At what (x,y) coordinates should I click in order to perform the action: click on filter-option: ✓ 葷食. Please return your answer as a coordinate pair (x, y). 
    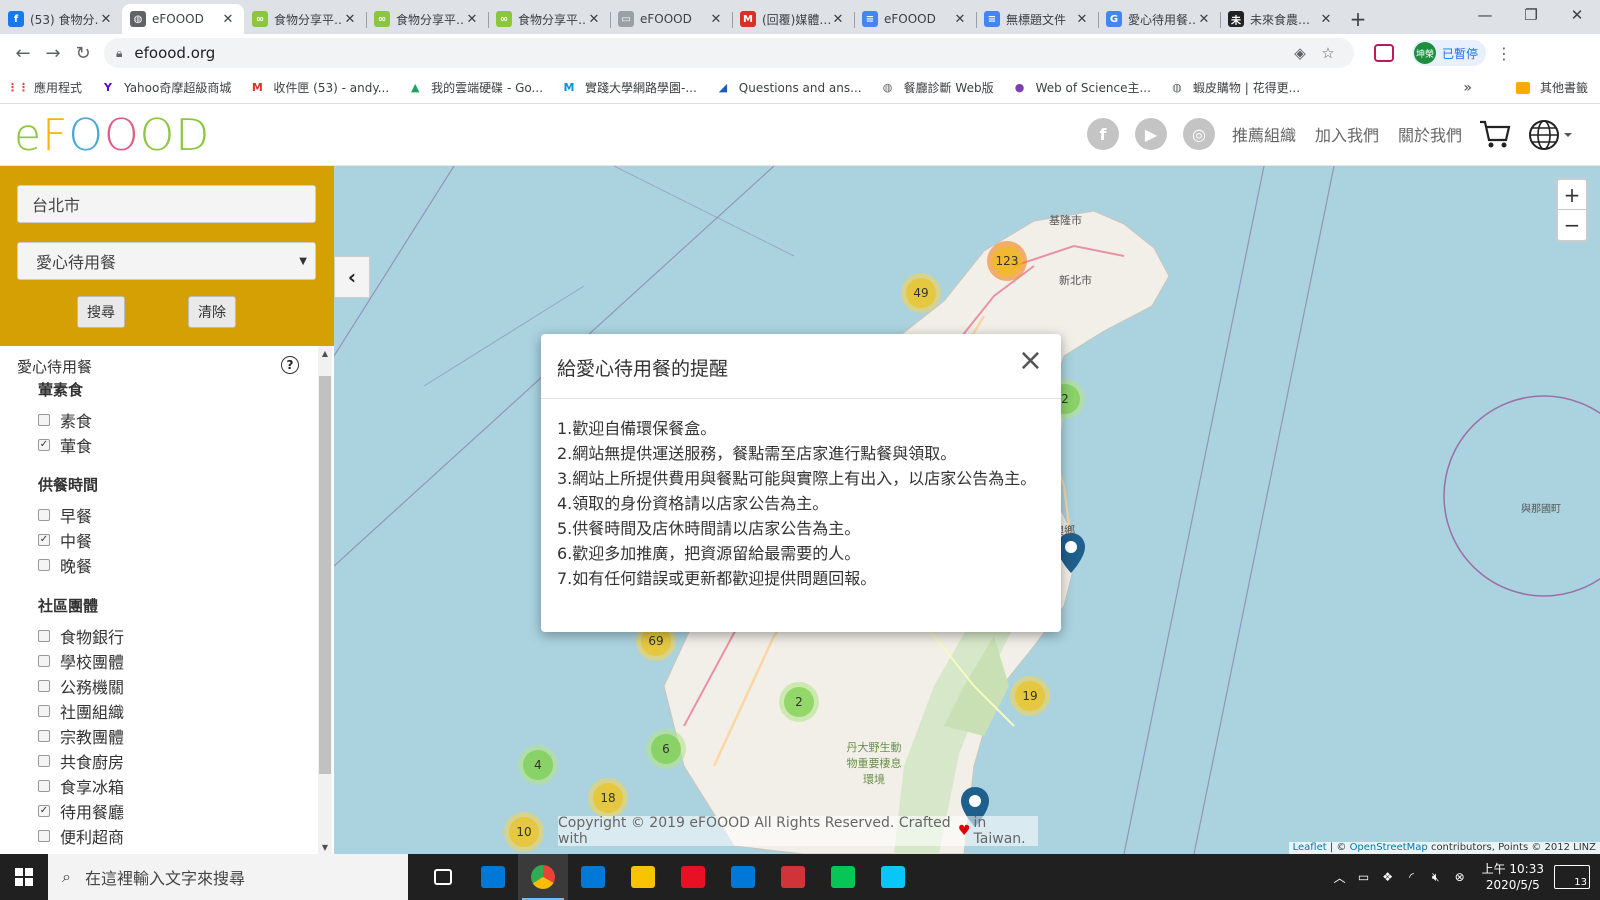
    Looking at the image, I should click on (65, 445).